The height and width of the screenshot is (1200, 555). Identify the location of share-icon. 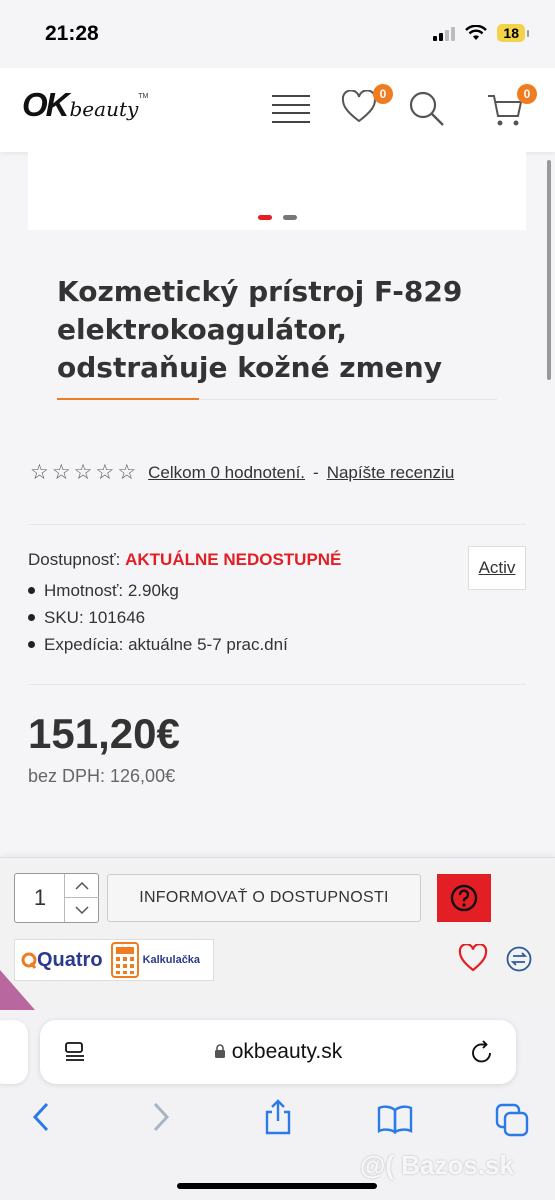
(278, 1117).